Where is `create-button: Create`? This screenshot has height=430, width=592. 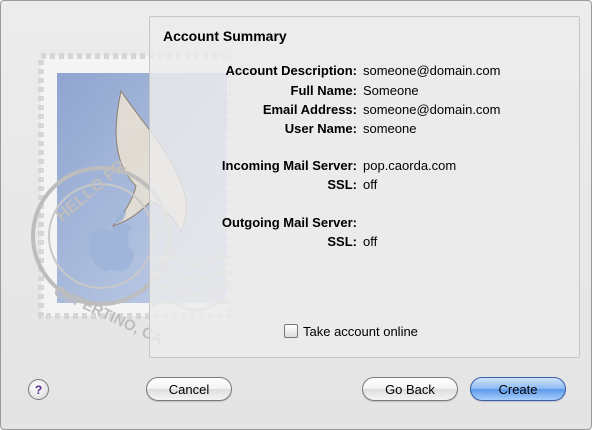 create-button: Create is located at coordinates (518, 389).